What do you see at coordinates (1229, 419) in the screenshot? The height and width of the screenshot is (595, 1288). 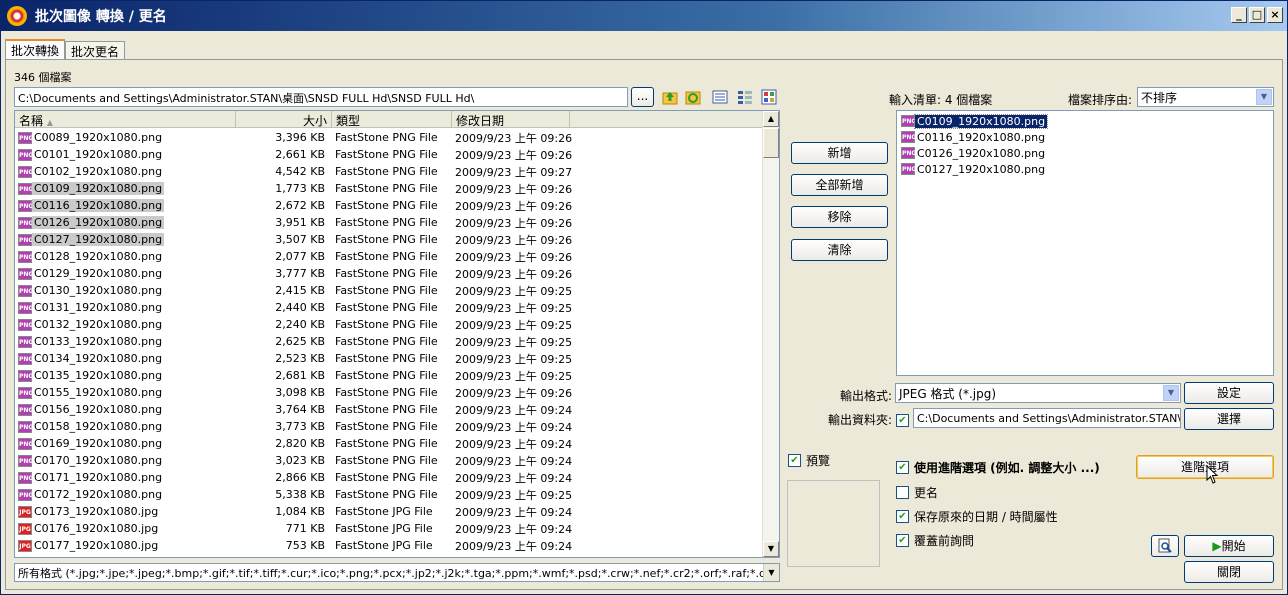 I see `output-folder-browse-button: 選擇` at bounding box center [1229, 419].